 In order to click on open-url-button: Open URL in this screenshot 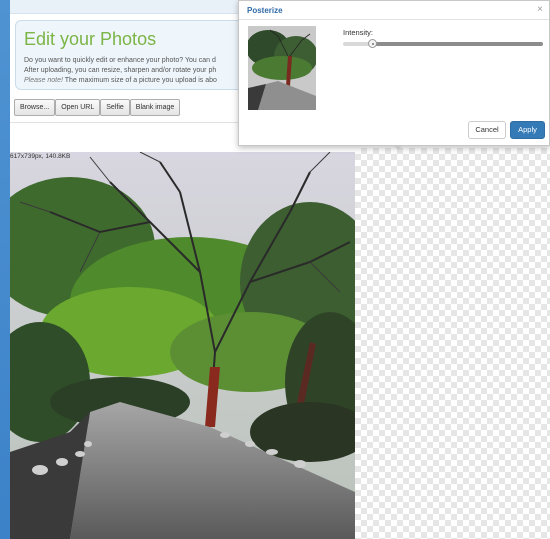, I will do `click(78, 107)`.